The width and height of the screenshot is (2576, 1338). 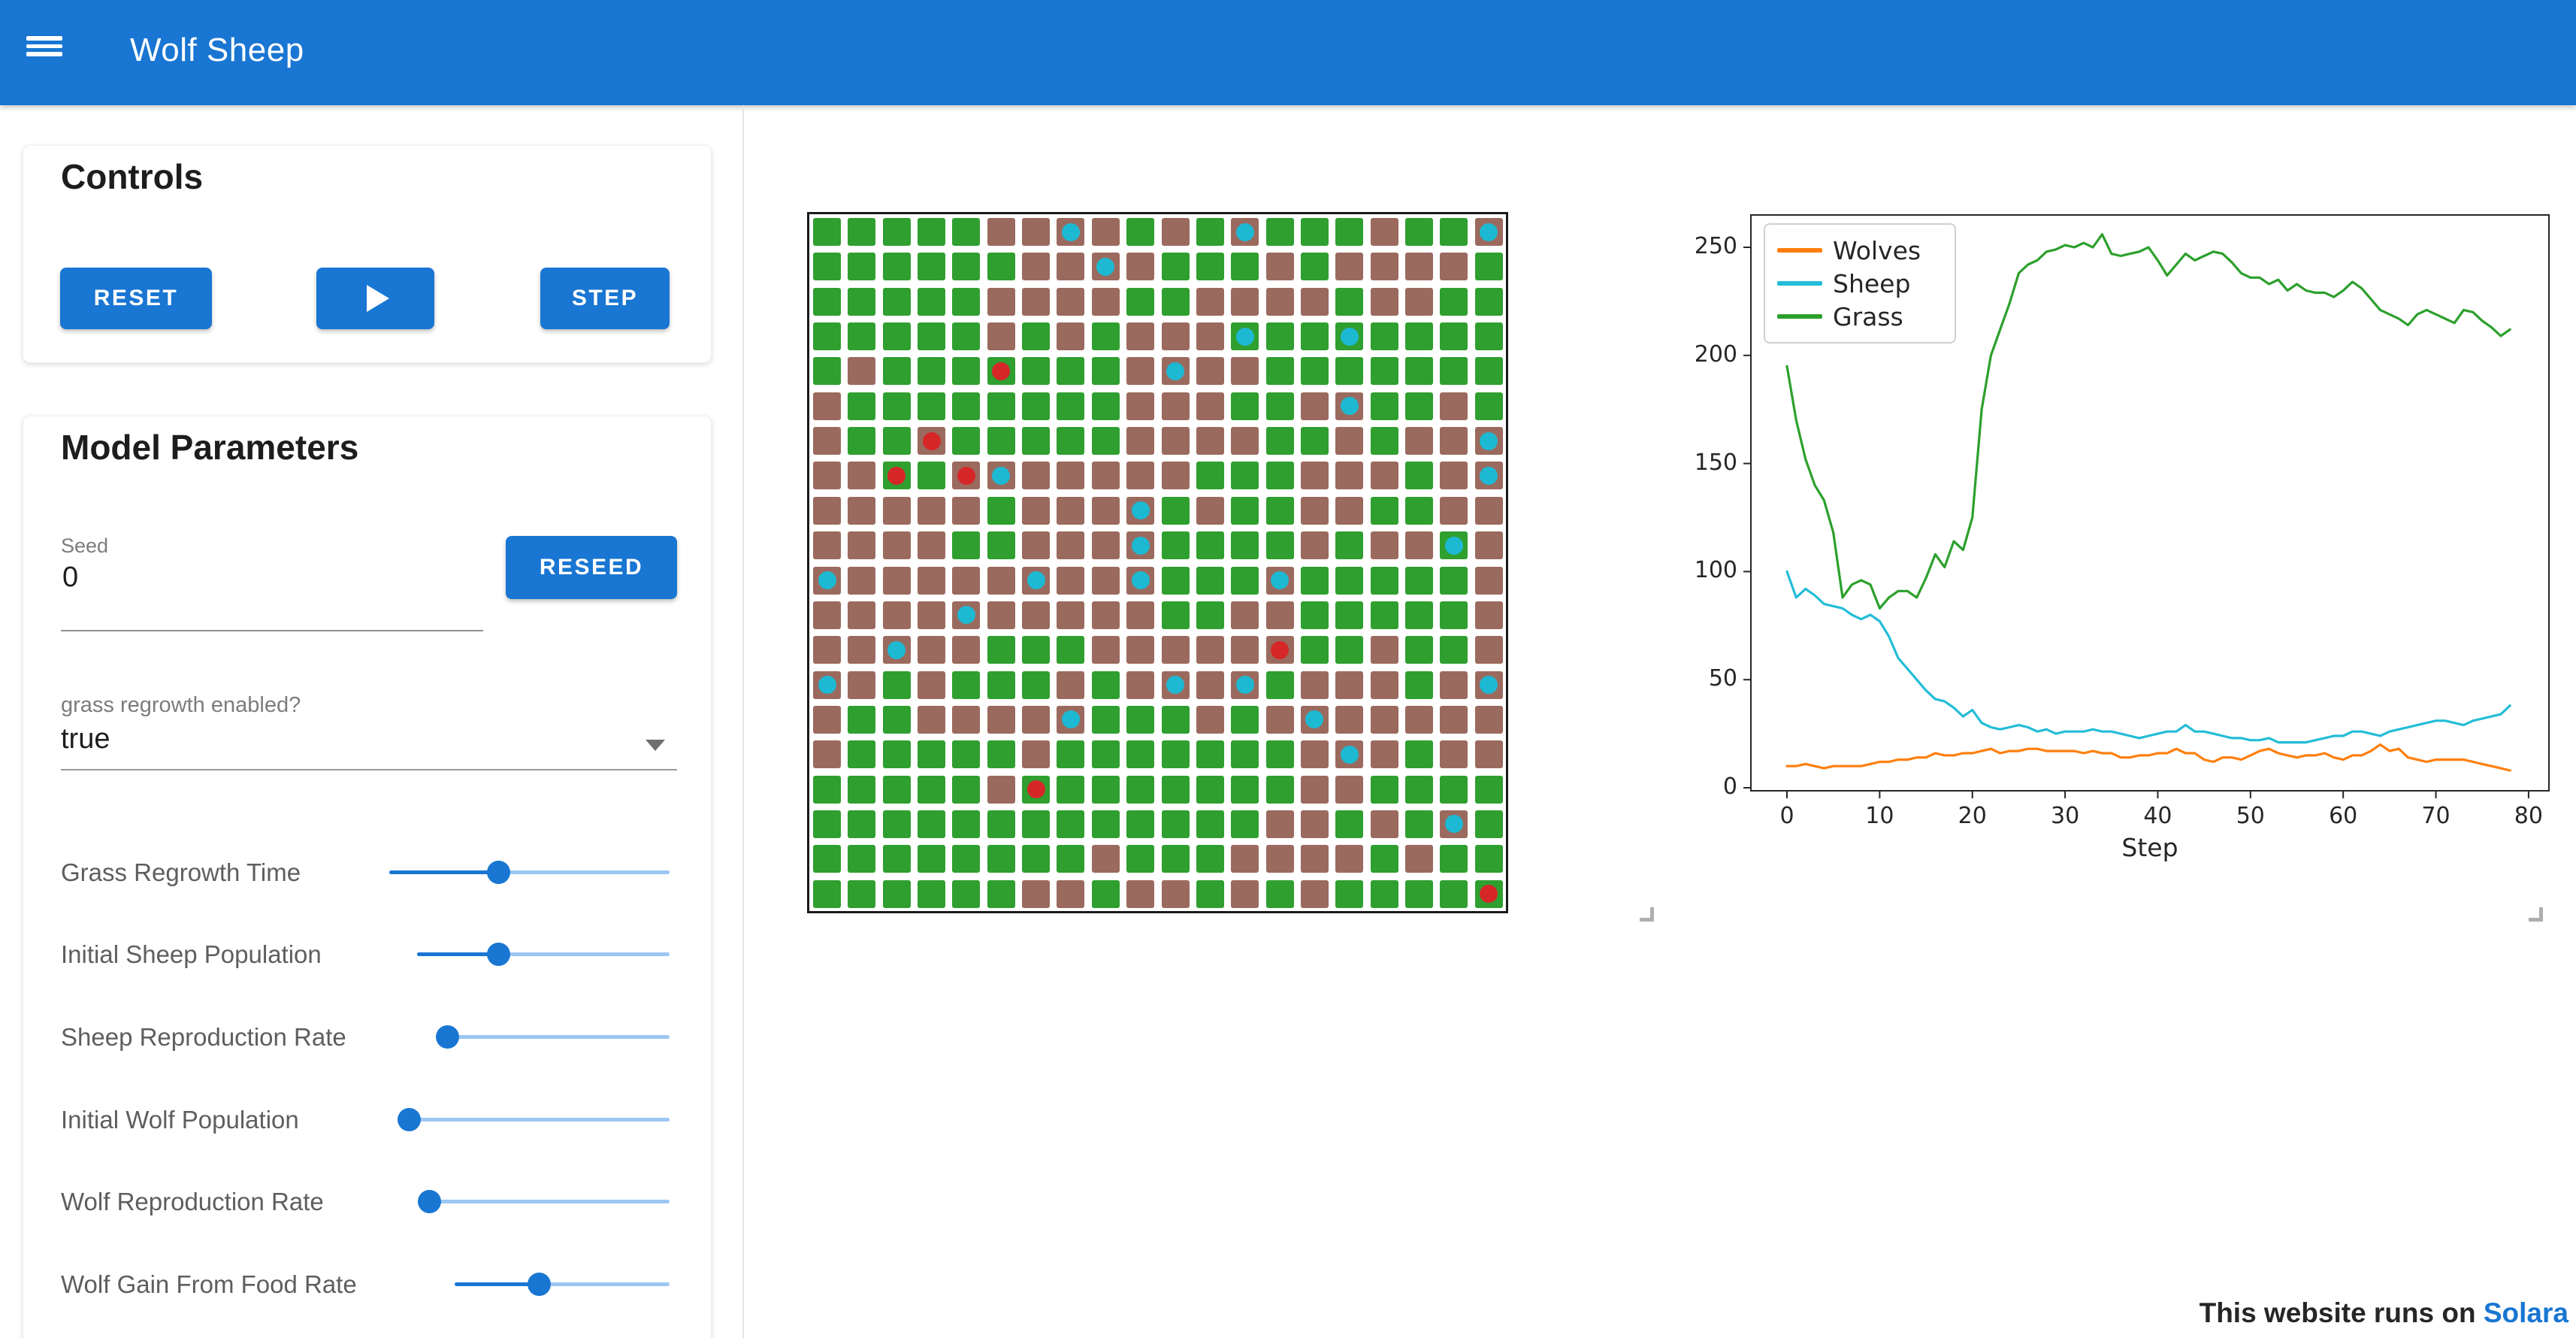 What do you see at coordinates (1729, 787) in the screenshot?
I see `y-tick-label: 0` at bounding box center [1729, 787].